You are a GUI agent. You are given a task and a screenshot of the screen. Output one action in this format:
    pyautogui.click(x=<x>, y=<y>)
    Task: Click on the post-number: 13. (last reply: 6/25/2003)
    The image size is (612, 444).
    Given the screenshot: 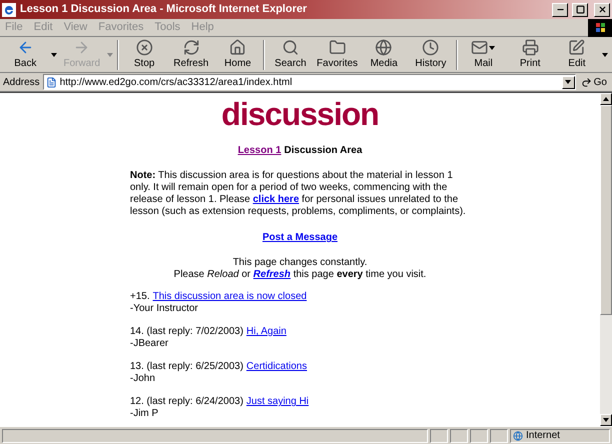 What is the action you would take?
    pyautogui.click(x=187, y=367)
    